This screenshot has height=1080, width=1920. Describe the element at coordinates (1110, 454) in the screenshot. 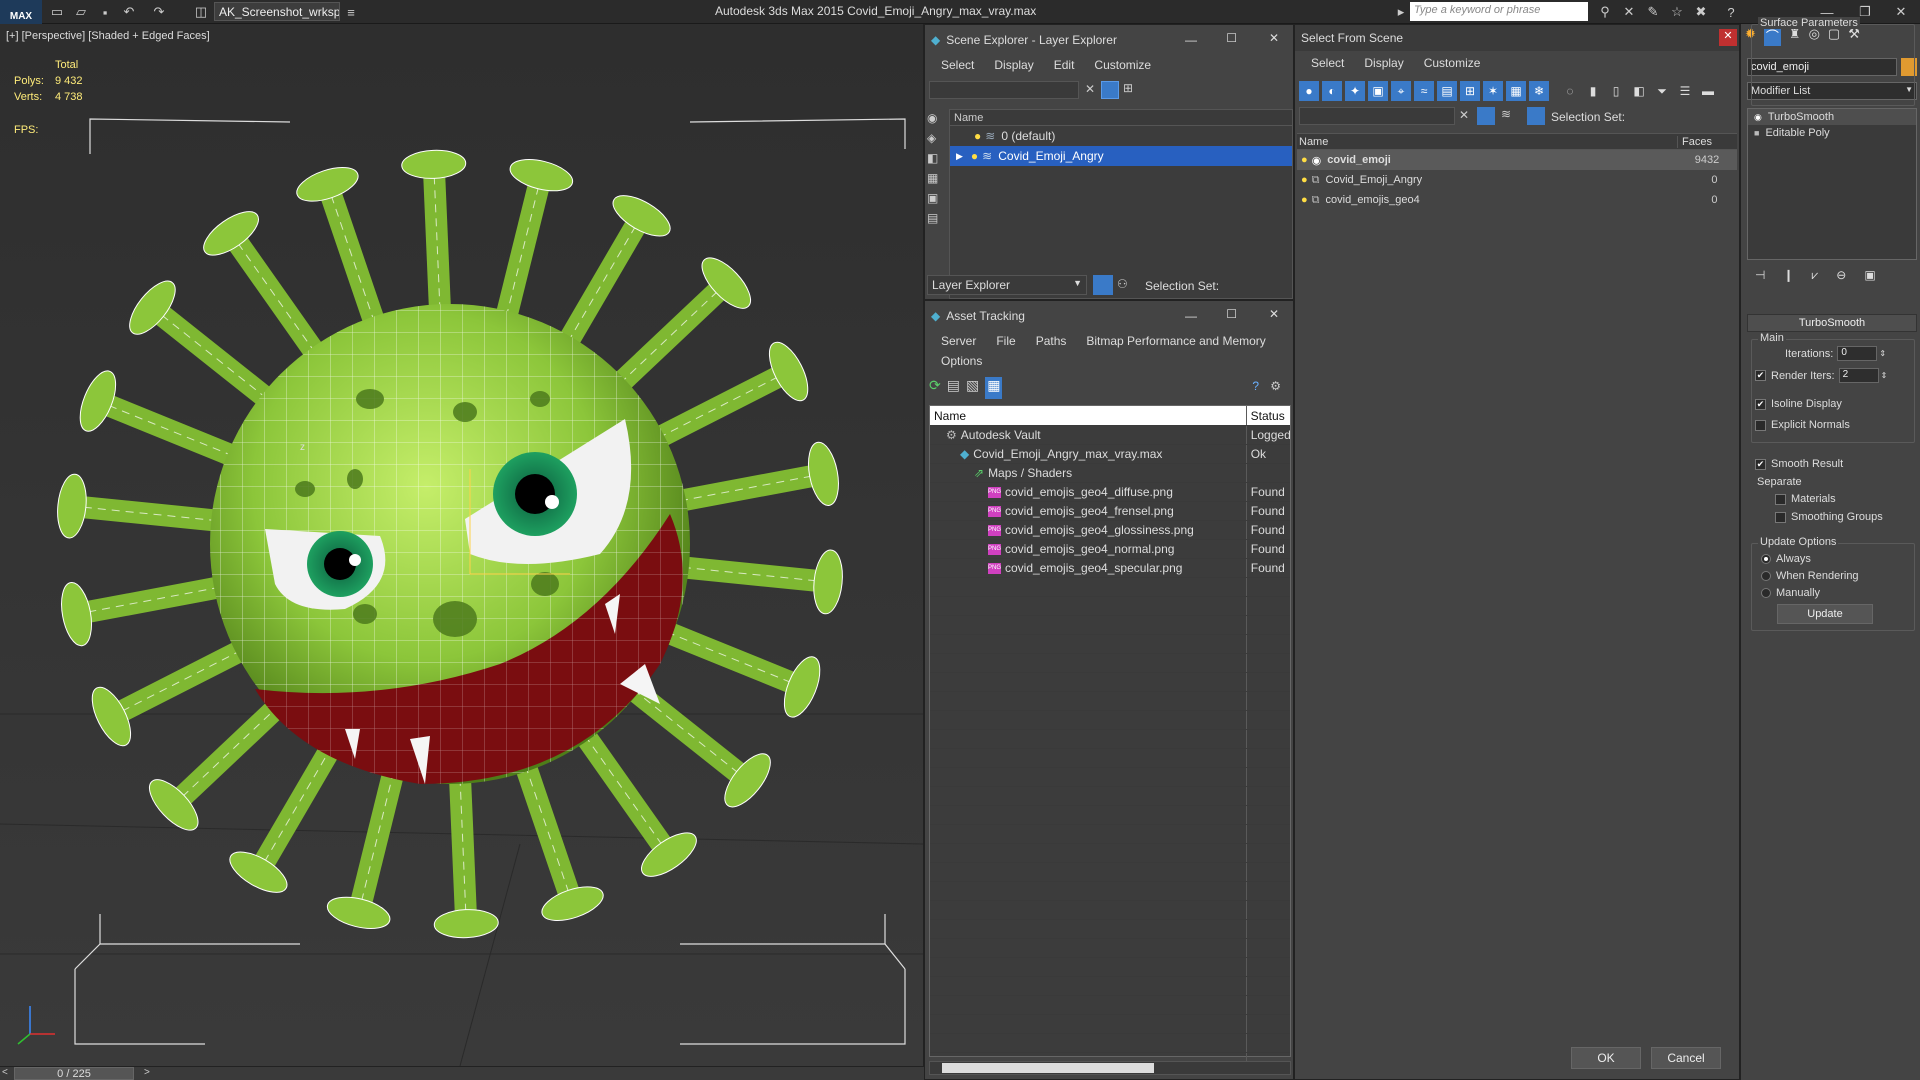

I see `asset-row: ◆ Covid_Emoji_Angry_max_vray.max Ok` at that location.